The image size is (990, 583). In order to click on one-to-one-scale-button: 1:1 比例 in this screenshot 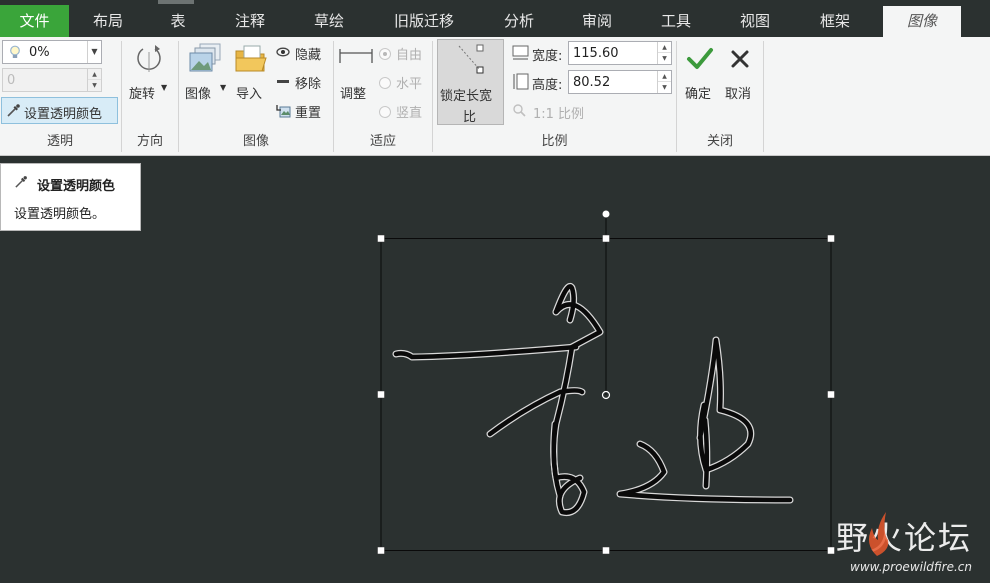, I will do `click(556, 112)`.